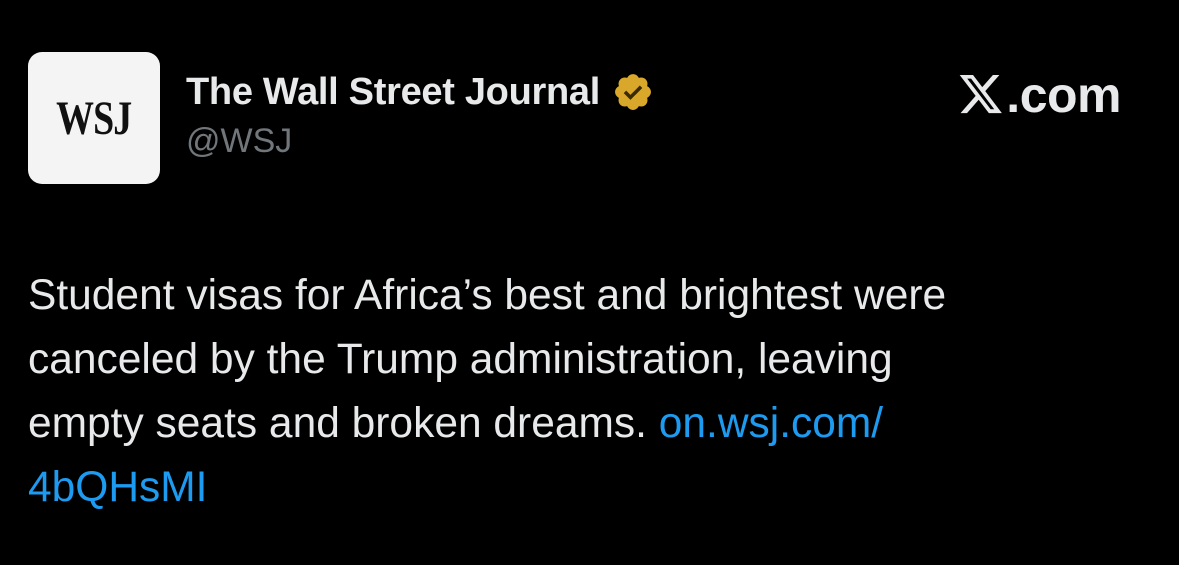  Describe the element at coordinates (771, 423) in the screenshot. I see `tweet-link-part-1: on.wsj.com/` at that location.